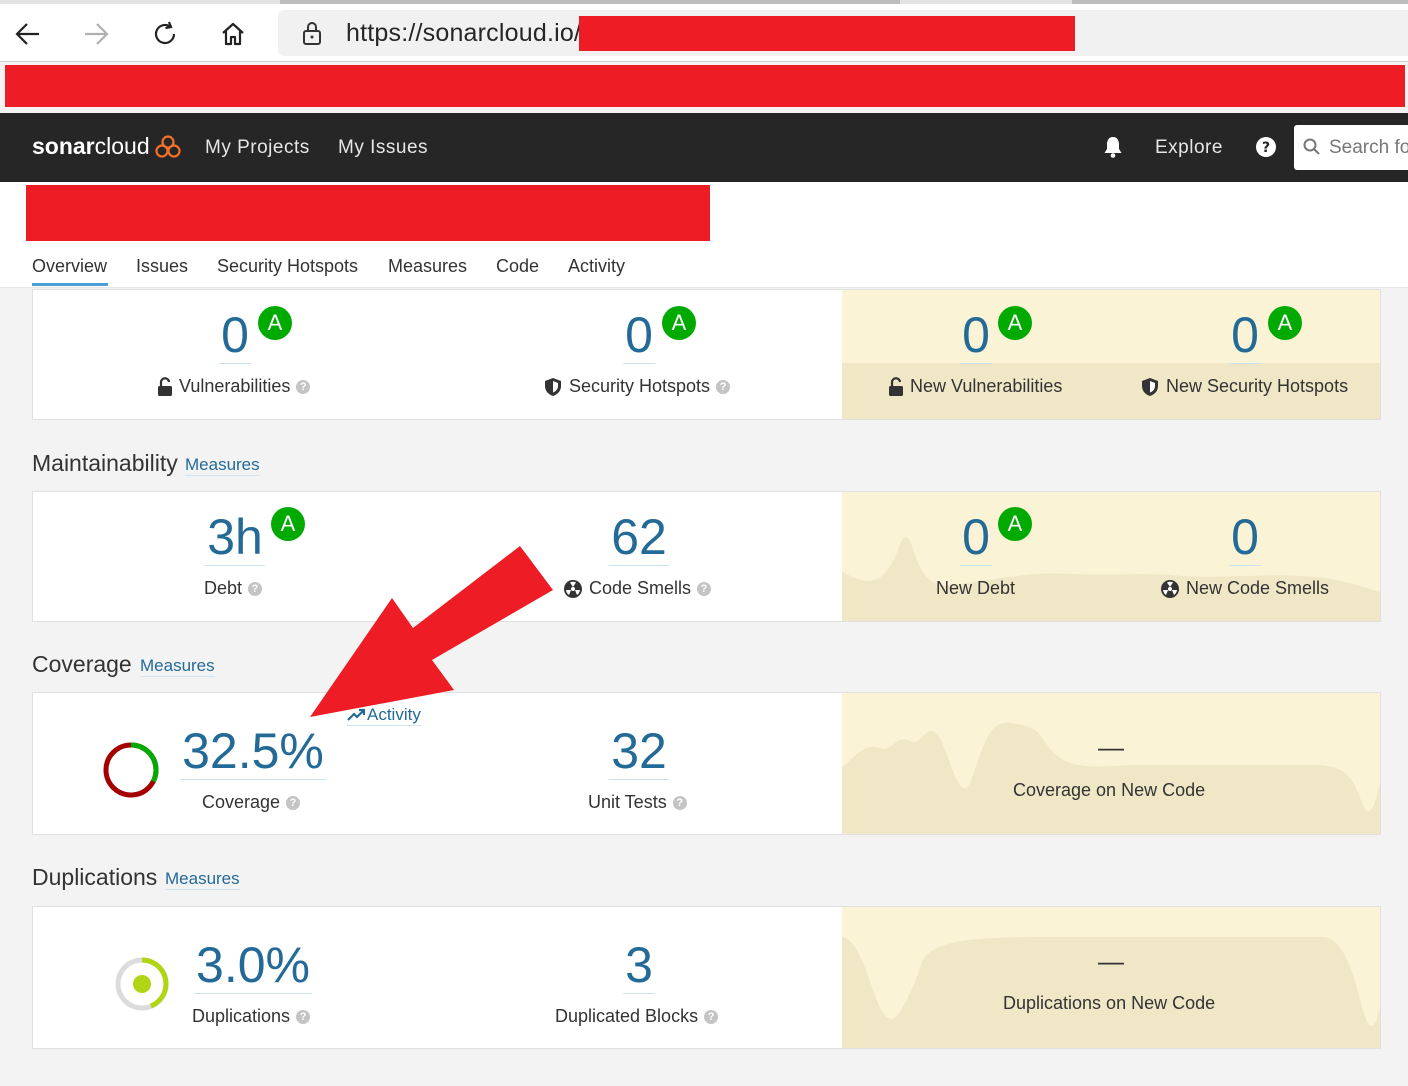 This screenshot has width=1408, height=1086. I want to click on home-button, so click(233, 34).